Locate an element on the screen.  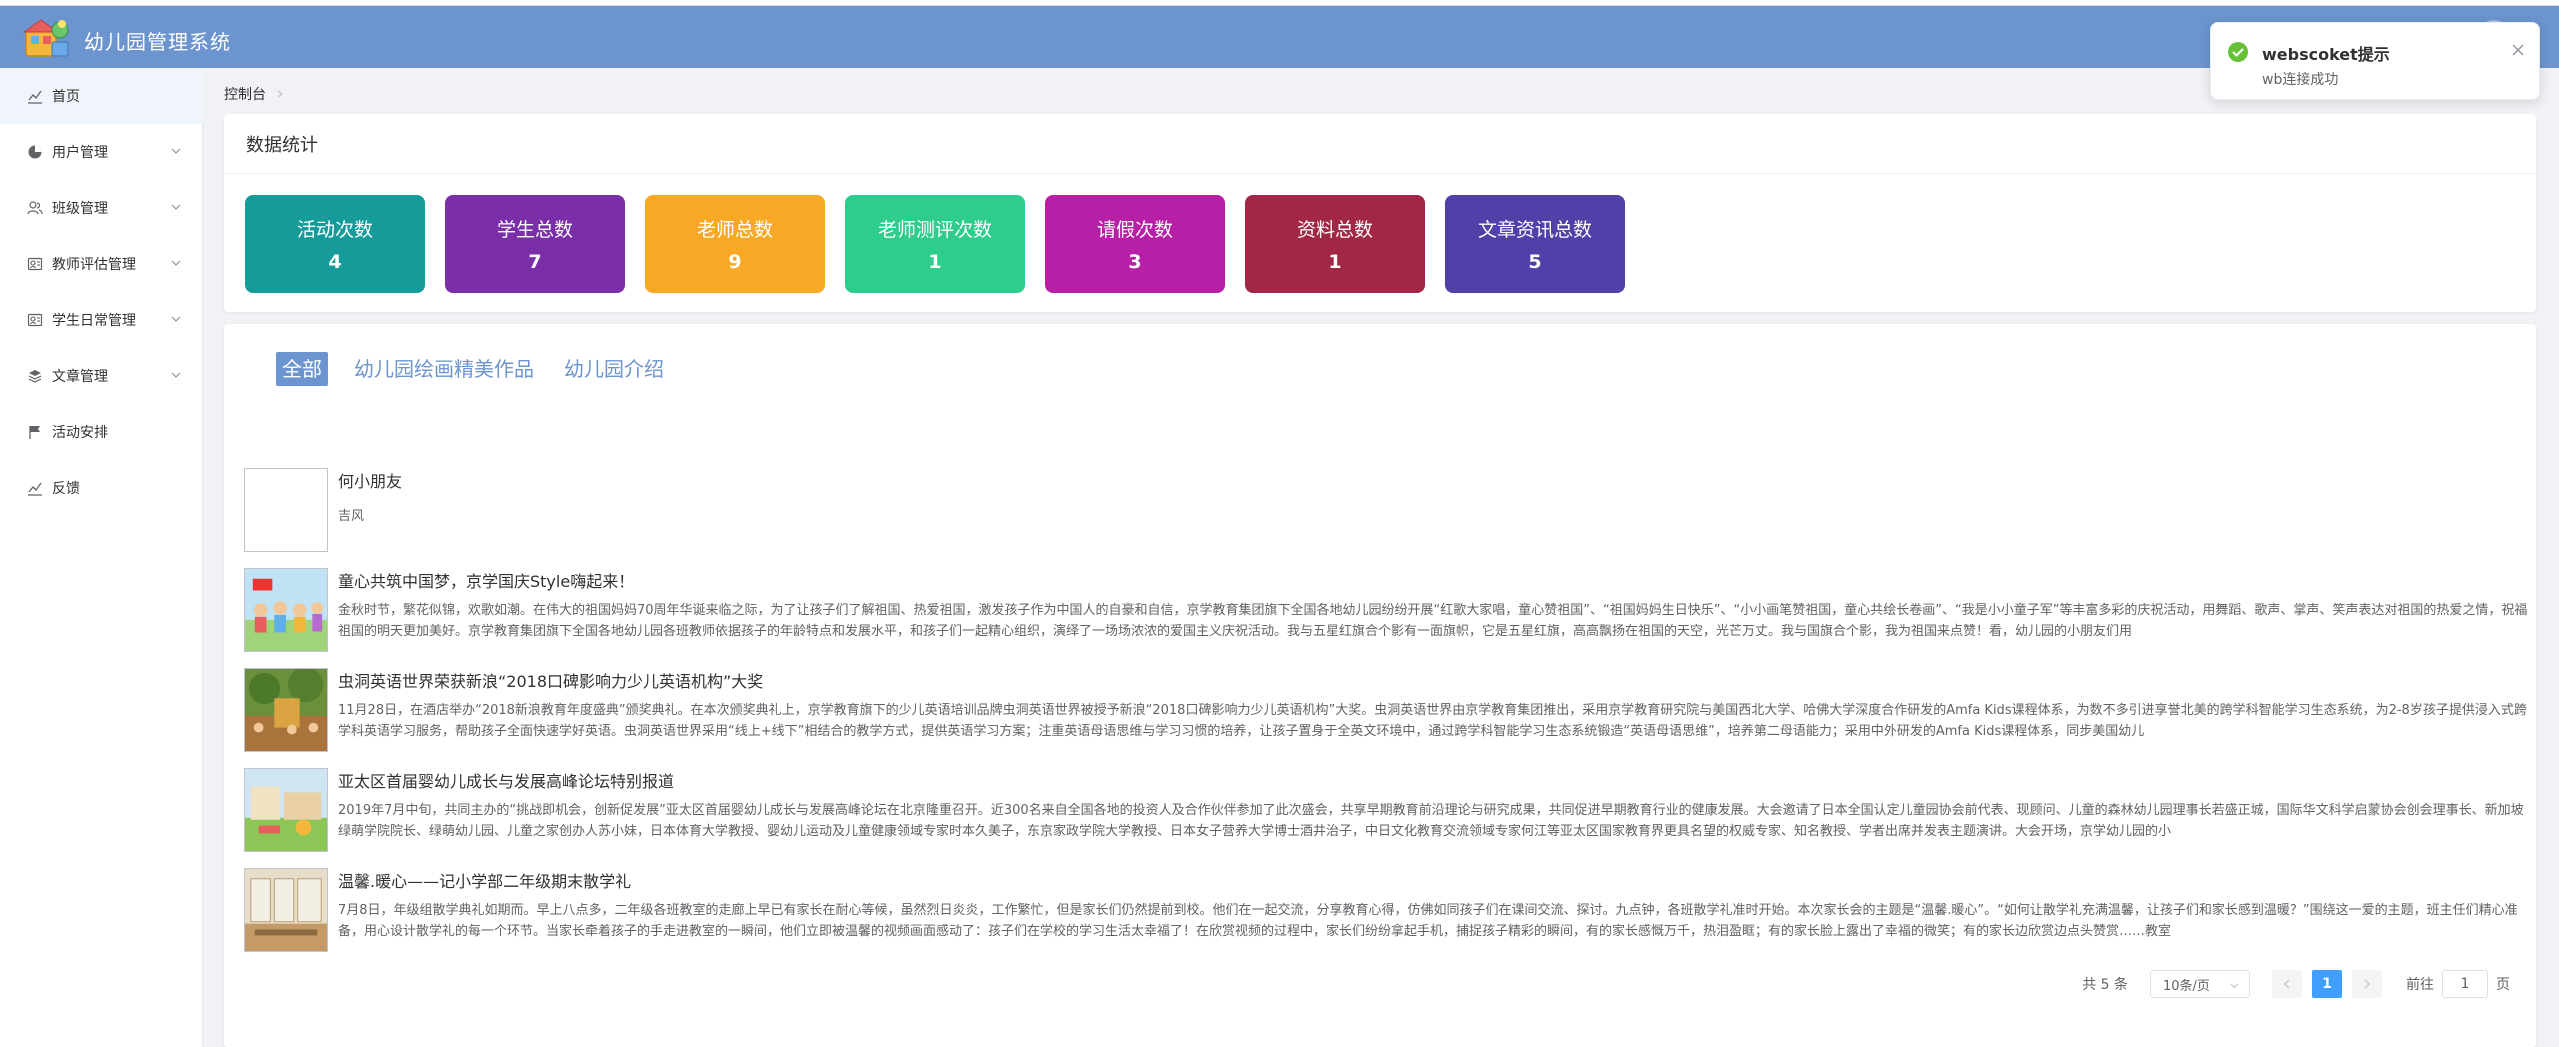
sidebar-item-feedback: 反馈 is located at coordinates (101, 488).